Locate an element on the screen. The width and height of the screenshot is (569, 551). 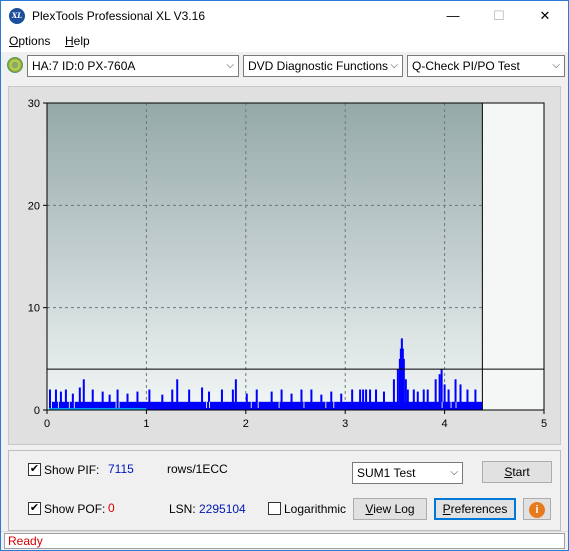
info-button: i is located at coordinates (537, 509).